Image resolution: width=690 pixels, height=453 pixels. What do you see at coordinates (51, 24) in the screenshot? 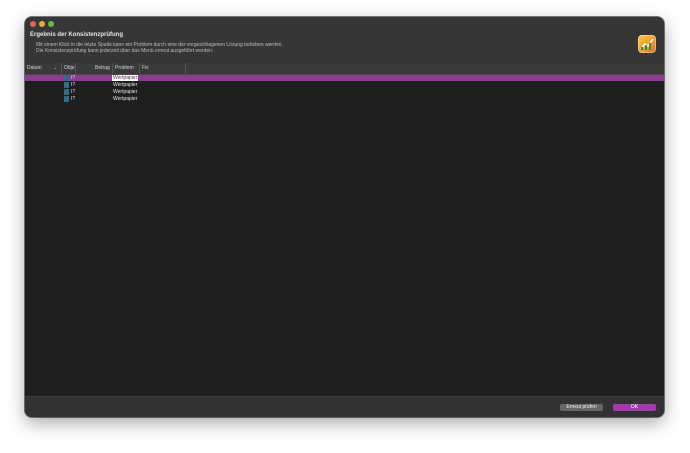
I see `maximize-window-button` at bounding box center [51, 24].